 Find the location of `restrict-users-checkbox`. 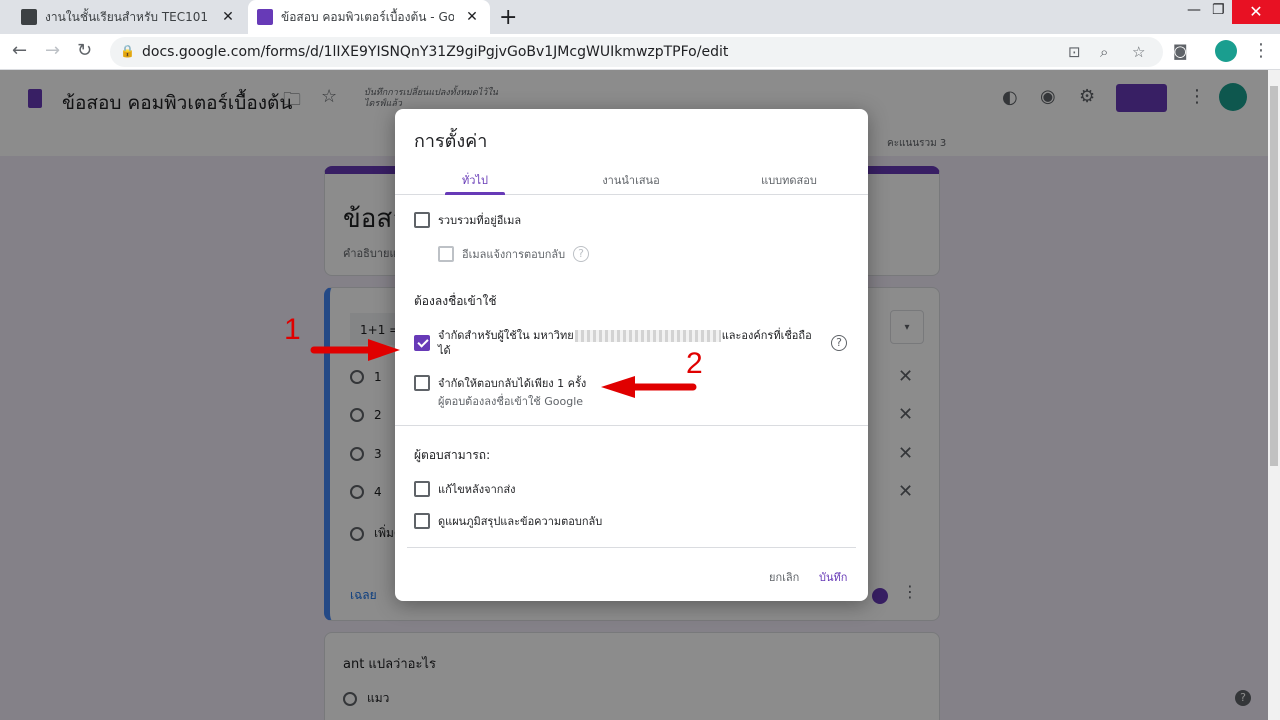

restrict-users-checkbox is located at coordinates (422, 343).